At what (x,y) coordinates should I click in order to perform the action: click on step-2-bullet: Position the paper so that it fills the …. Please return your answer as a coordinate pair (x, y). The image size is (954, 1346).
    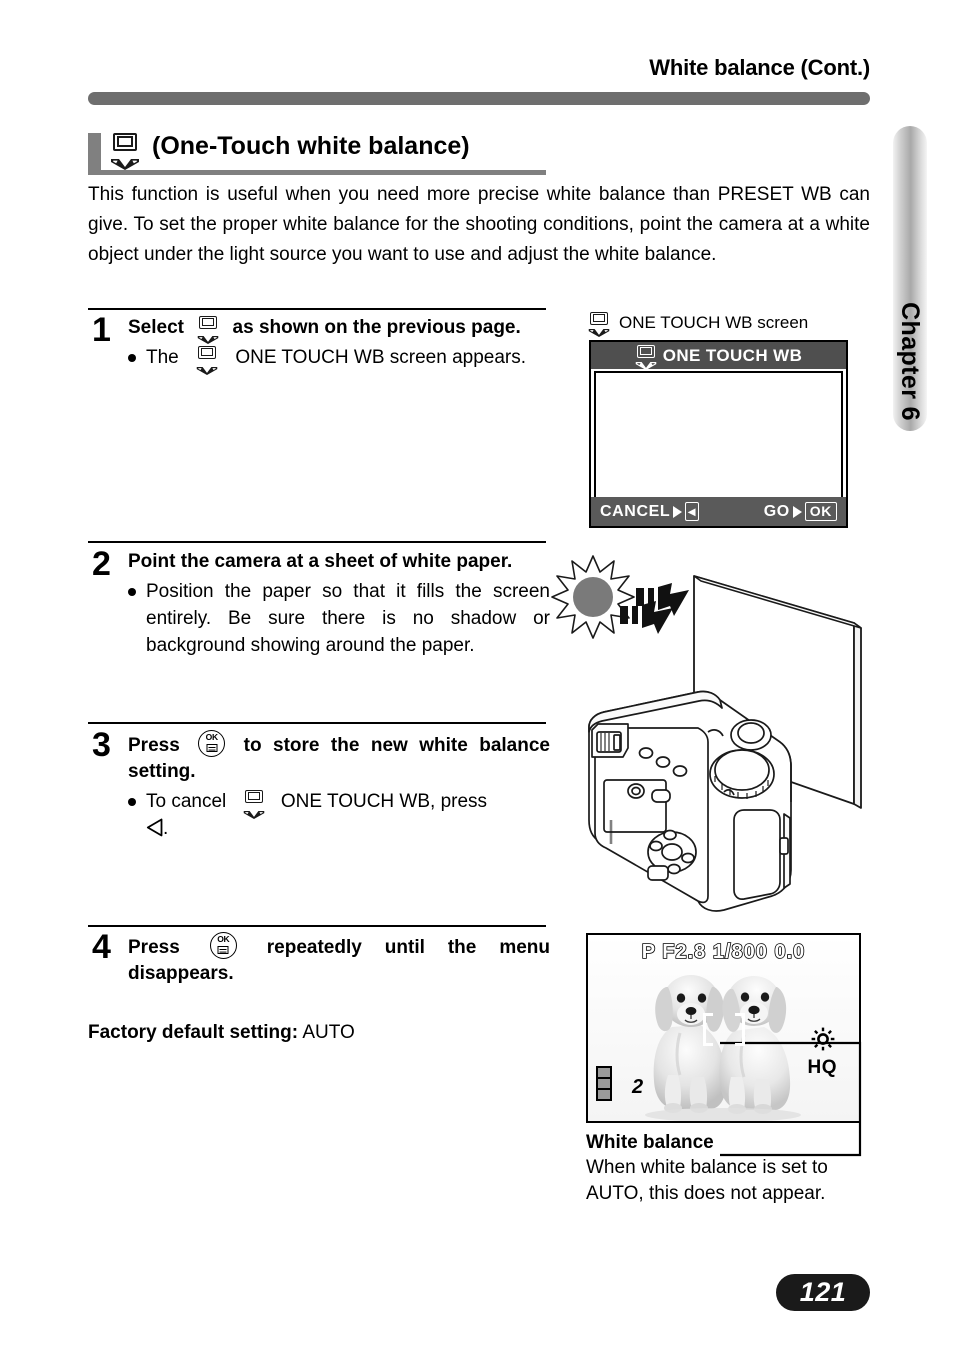
    Looking at the image, I should click on (348, 618).